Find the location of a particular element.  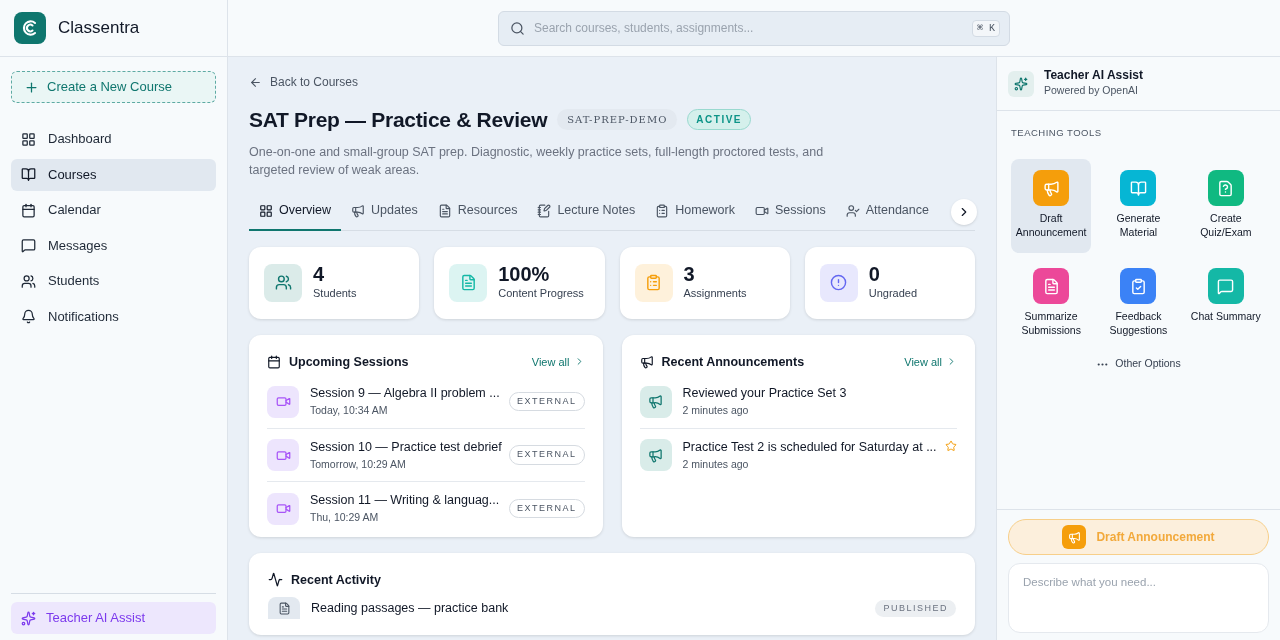

search-icon is located at coordinates (517, 28).